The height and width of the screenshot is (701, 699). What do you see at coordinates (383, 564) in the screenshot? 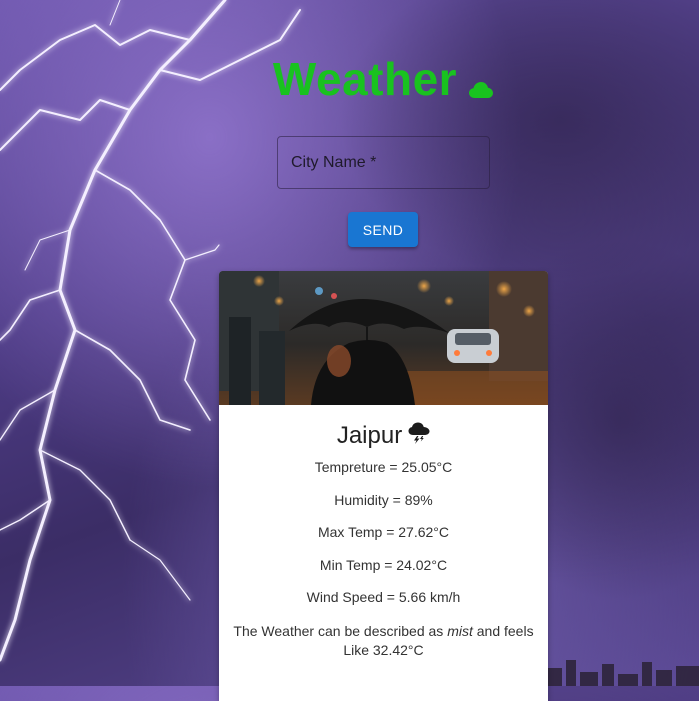
I see `min-temp-text: Min Temp = 24.02°C` at bounding box center [383, 564].